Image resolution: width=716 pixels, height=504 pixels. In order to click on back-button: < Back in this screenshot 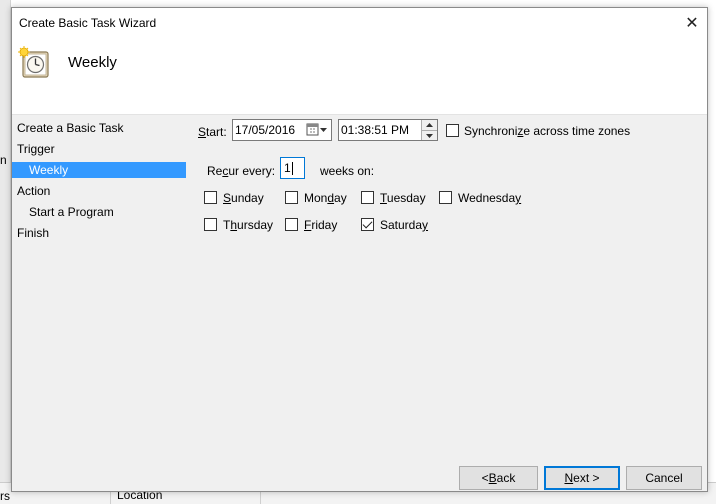, I will do `click(498, 478)`.